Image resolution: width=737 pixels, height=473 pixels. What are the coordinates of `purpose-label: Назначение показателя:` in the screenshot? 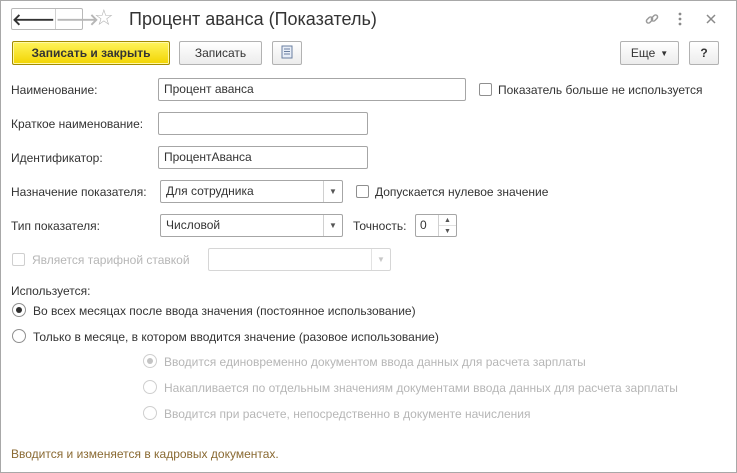 It's located at (79, 192).